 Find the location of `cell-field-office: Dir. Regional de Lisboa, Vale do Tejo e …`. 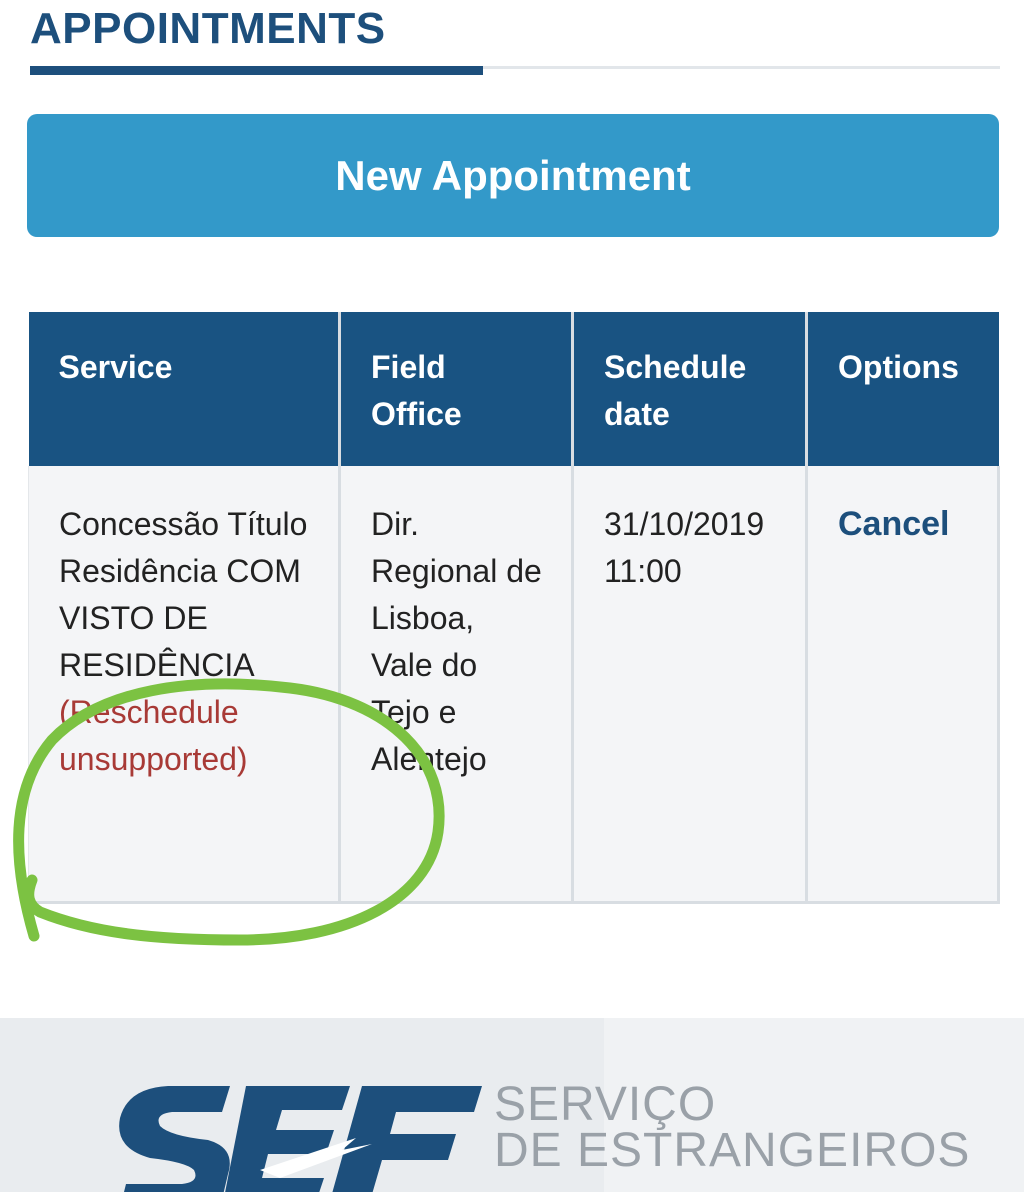

cell-field-office: Dir. Regional de Lisboa, Vale do Tejo e … is located at coordinates (456, 685).